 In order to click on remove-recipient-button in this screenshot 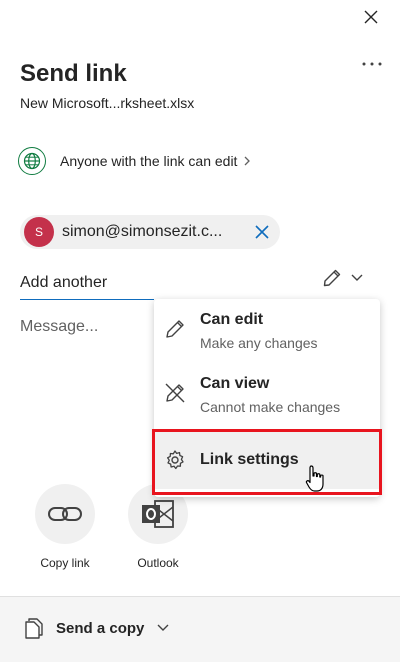, I will do `click(262, 232)`.